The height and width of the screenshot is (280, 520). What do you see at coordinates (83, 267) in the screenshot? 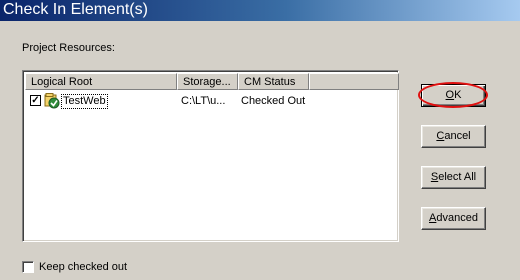
I see `keep-checked-out-label: Keep checked out` at bounding box center [83, 267].